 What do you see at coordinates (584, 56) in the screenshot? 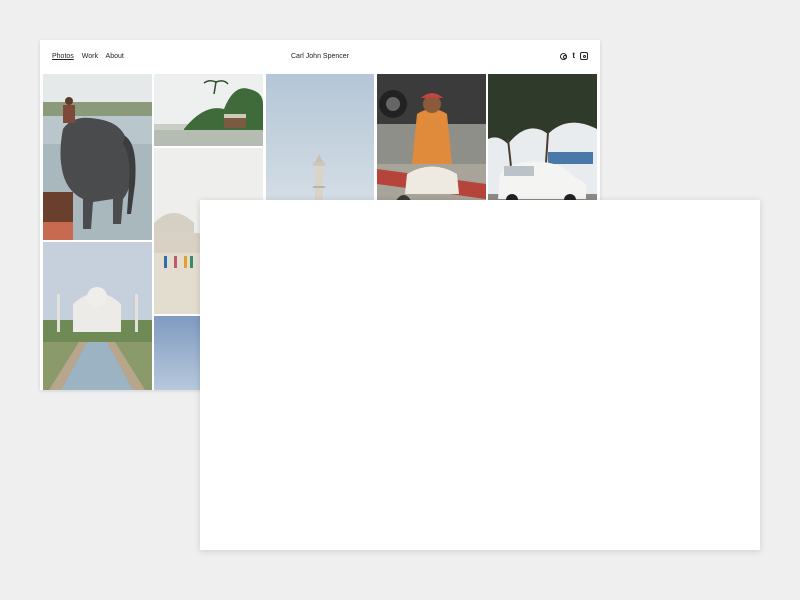
I see `instagram-icon` at bounding box center [584, 56].